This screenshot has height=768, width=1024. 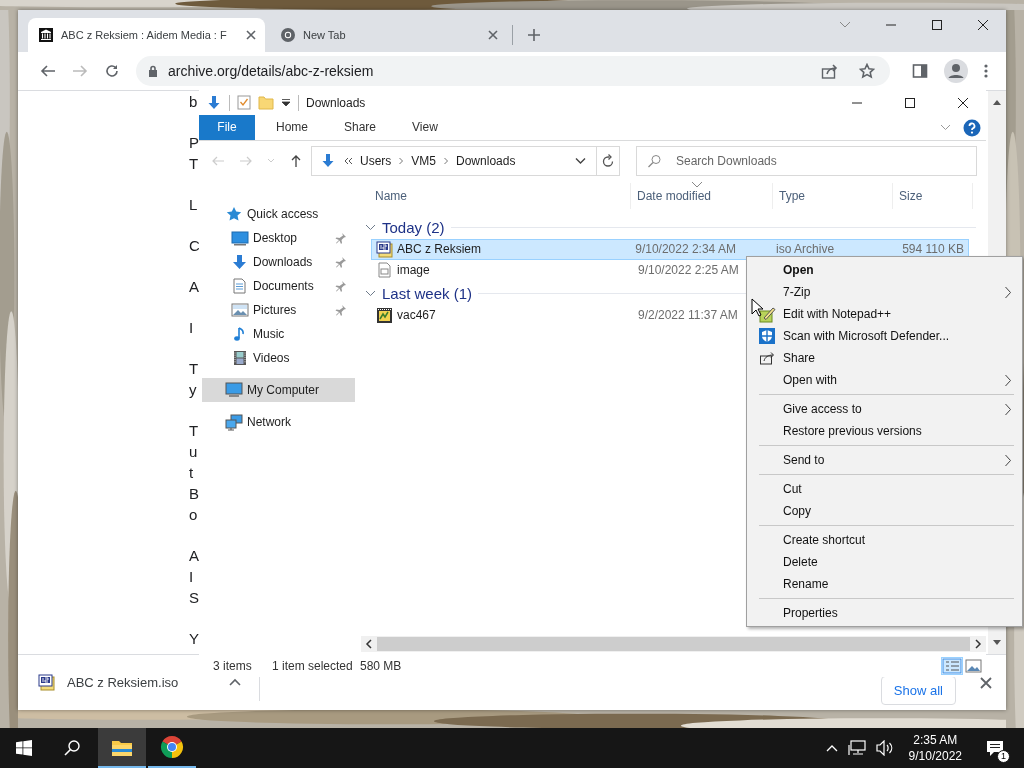 What do you see at coordinates (956, 71) in the screenshot?
I see `avatar-icon` at bounding box center [956, 71].